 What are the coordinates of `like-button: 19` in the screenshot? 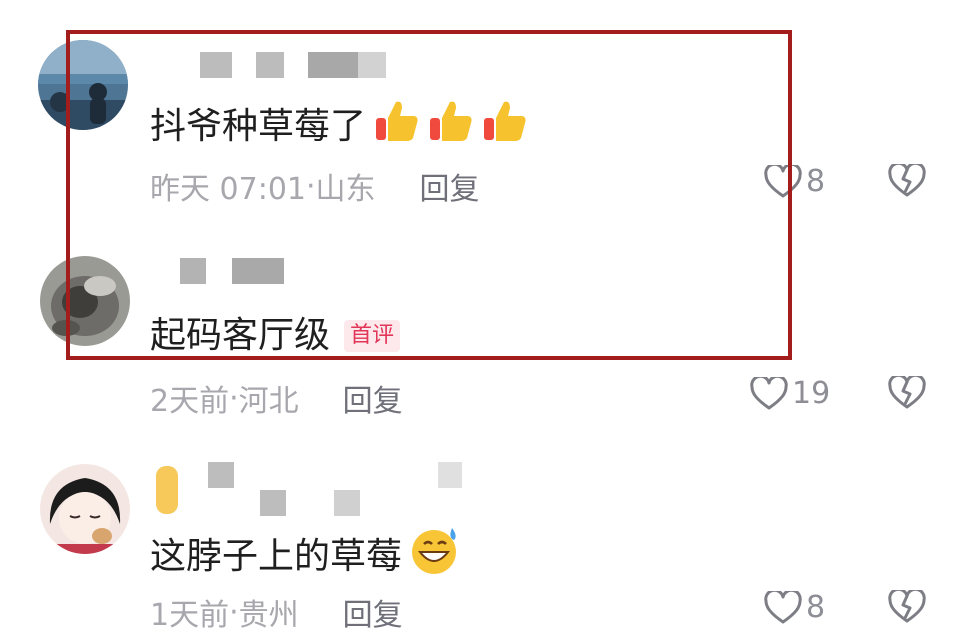 It's located at (790, 393).